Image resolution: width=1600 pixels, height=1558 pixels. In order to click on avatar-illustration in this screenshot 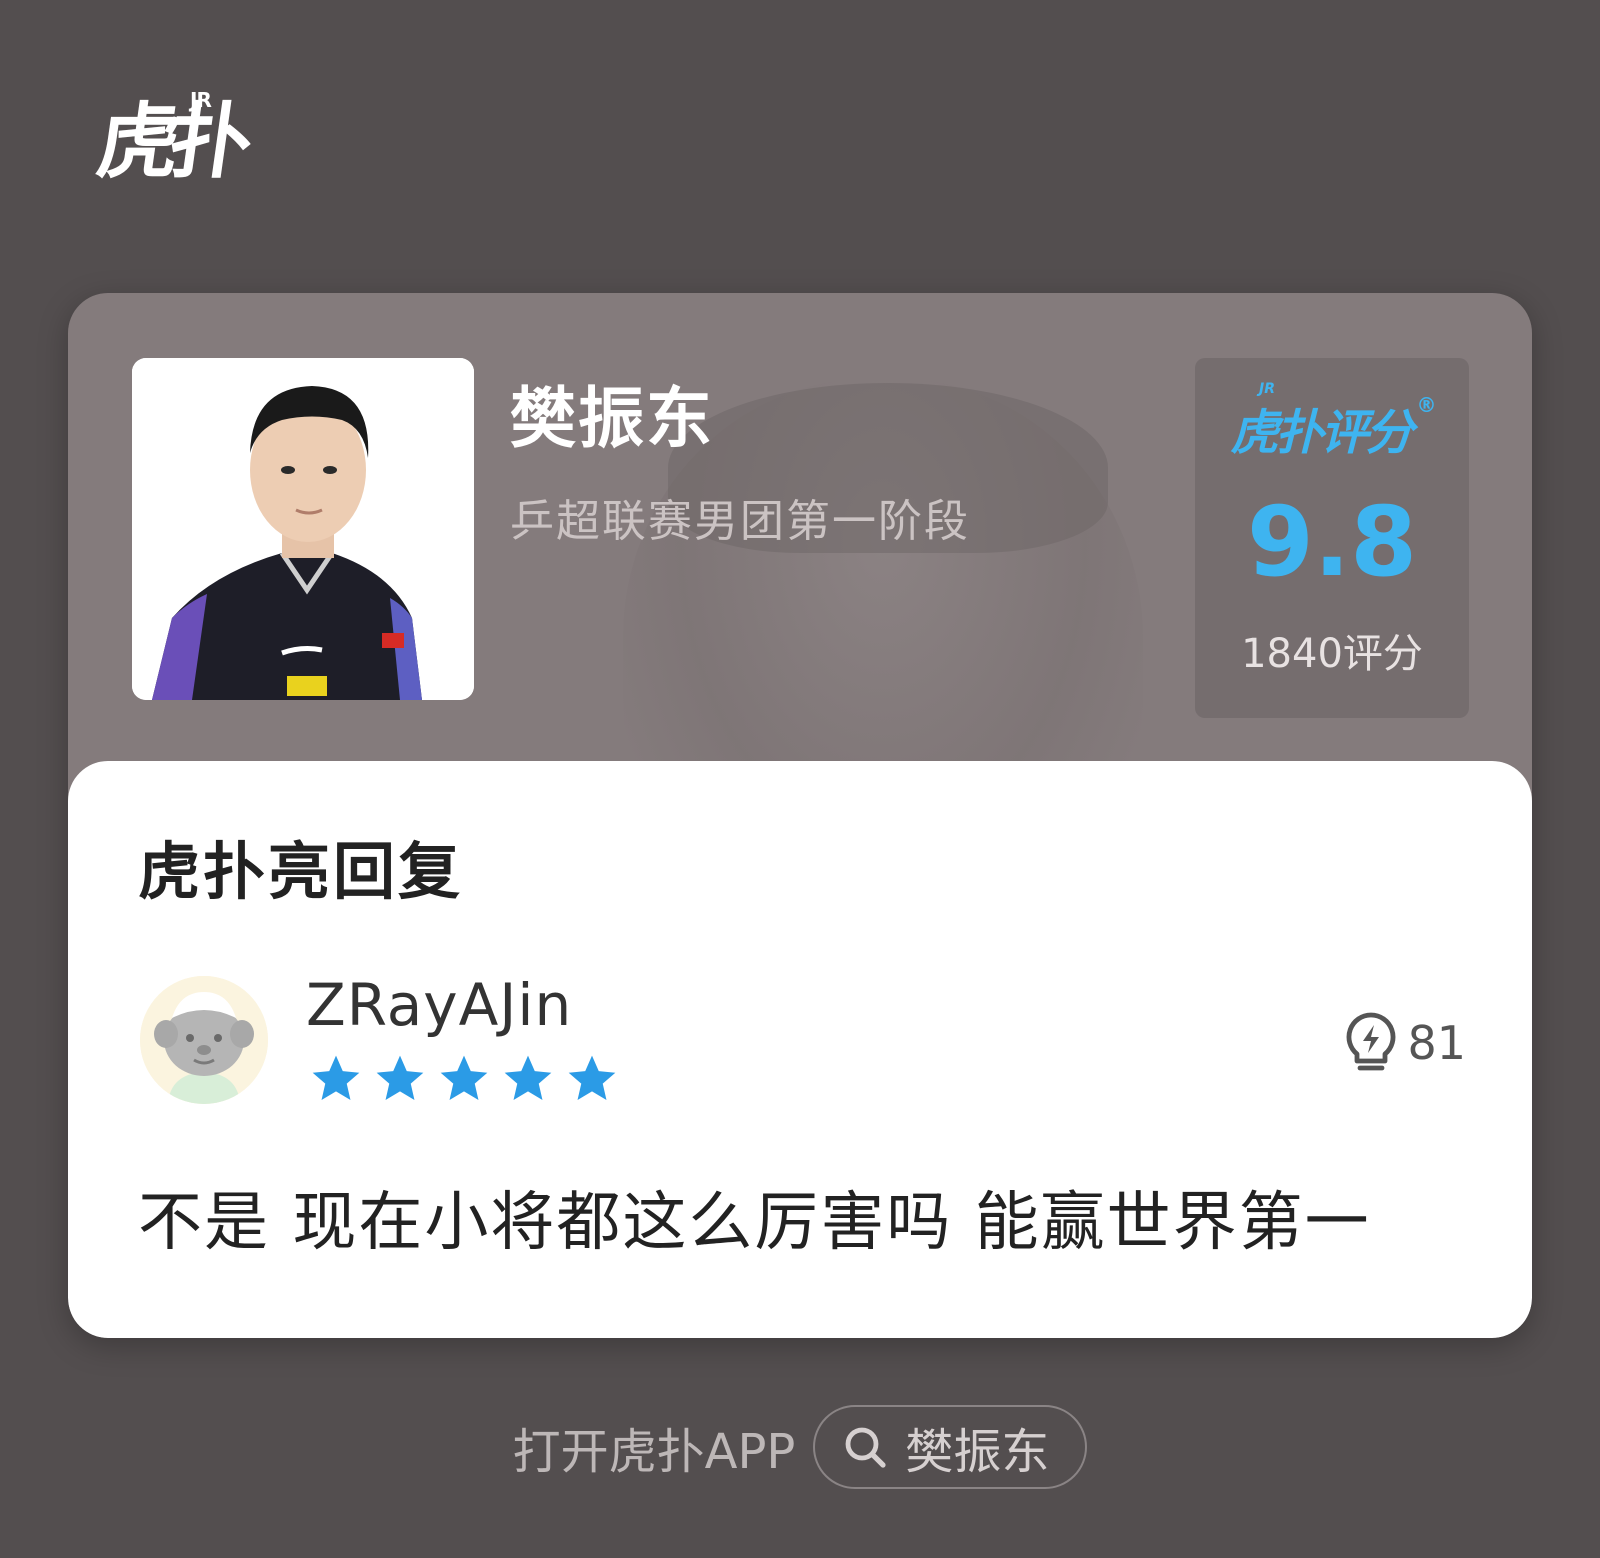, I will do `click(204, 1040)`.